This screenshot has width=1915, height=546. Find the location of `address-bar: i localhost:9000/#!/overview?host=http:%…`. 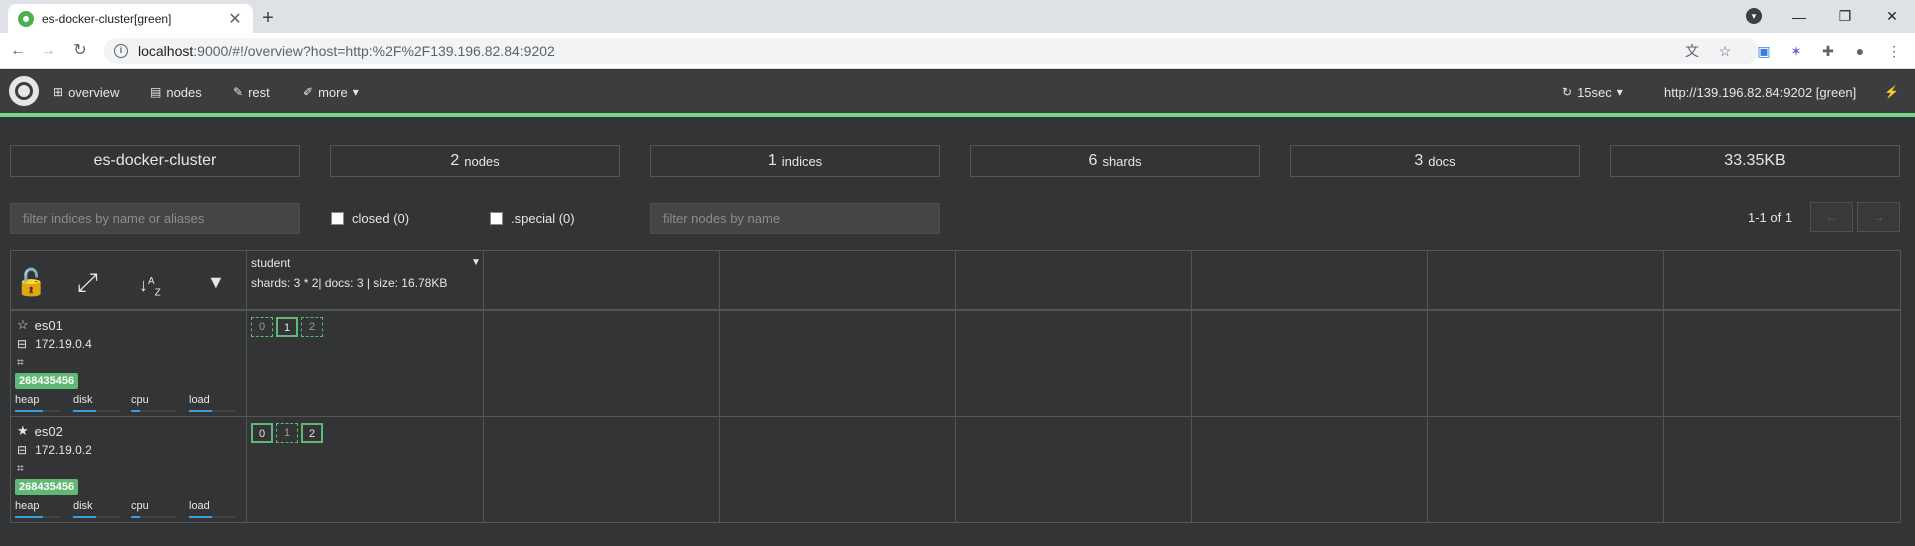

address-bar: i localhost:9000/#!/overview?host=http:%… is located at coordinates (931, 51).